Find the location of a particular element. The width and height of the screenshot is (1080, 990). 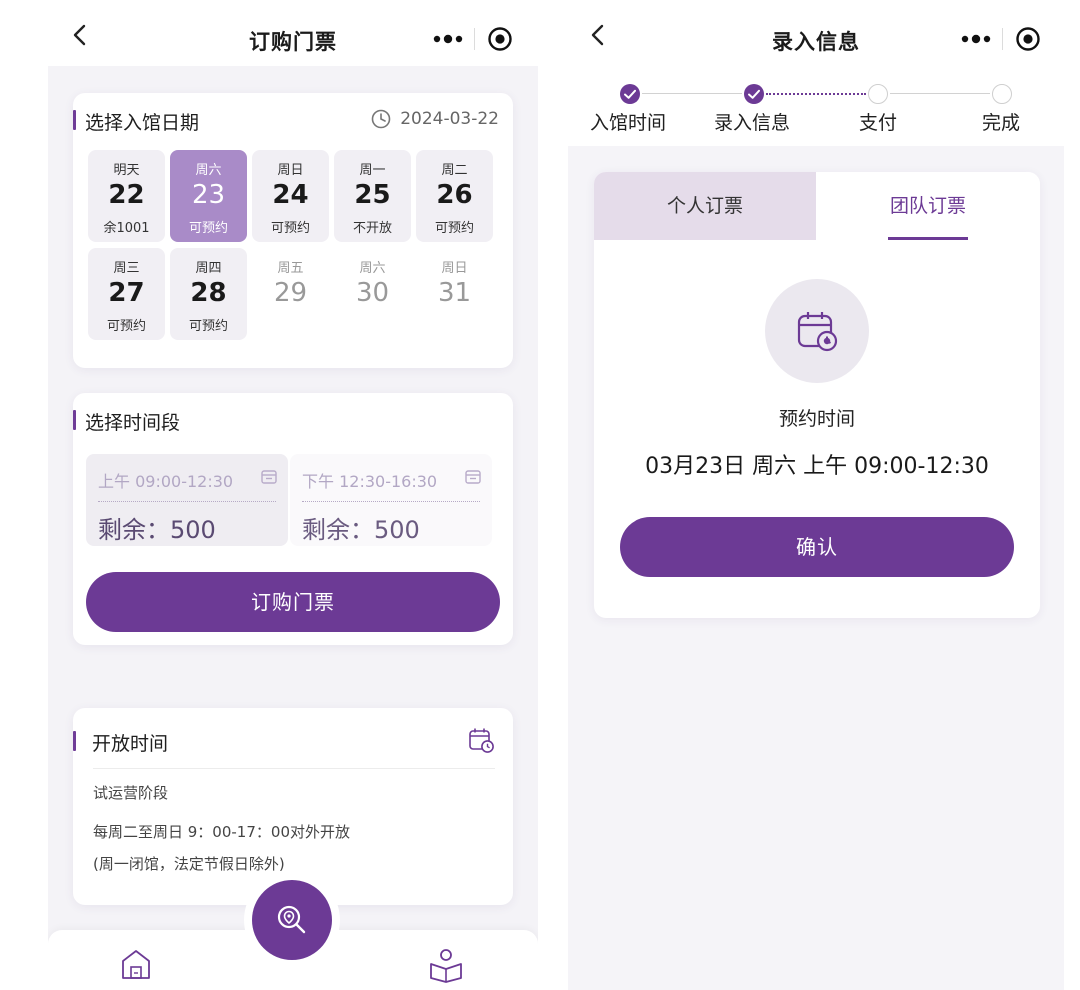

reader-book-icon is located at coordinates (446, 966).